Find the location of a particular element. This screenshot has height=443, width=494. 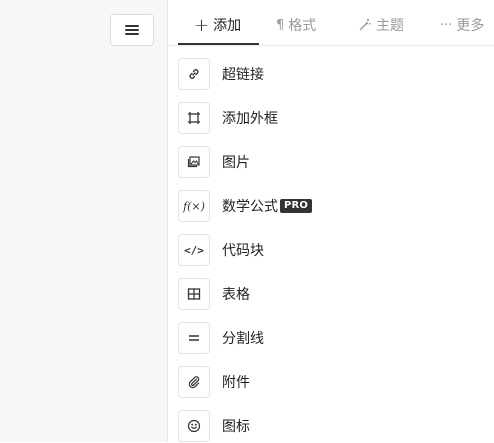

insert-frame-label: 添加外框 is located at coordinates (250, 119).